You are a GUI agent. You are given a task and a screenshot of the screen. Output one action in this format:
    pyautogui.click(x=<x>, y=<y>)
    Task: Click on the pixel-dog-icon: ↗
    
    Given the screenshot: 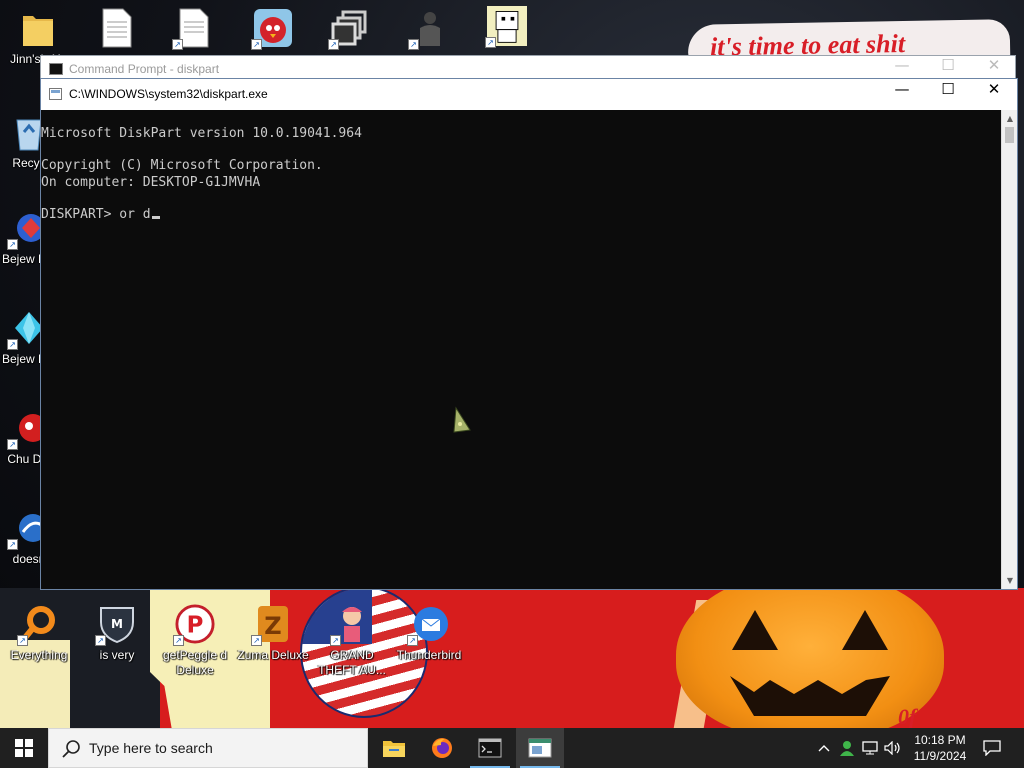 What is the action you would take?
    pyautogui.click(x=506, y=27)
    